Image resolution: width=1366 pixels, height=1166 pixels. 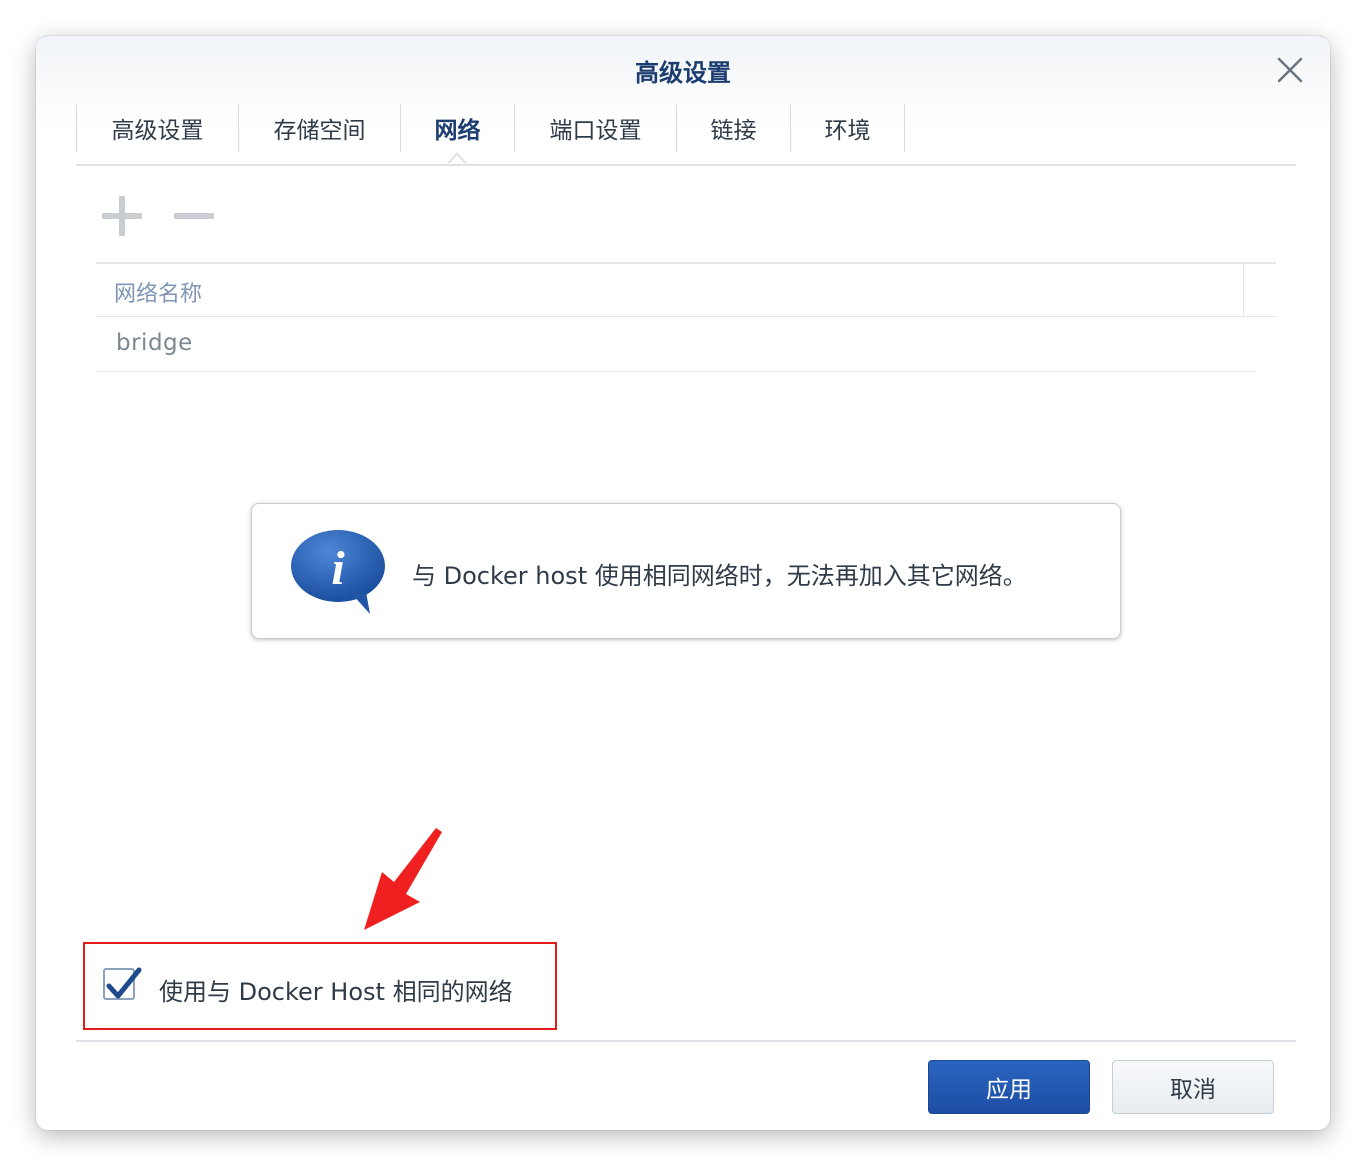 I want to click on tab-storage: 存储空间, so click(x=319, y=128).